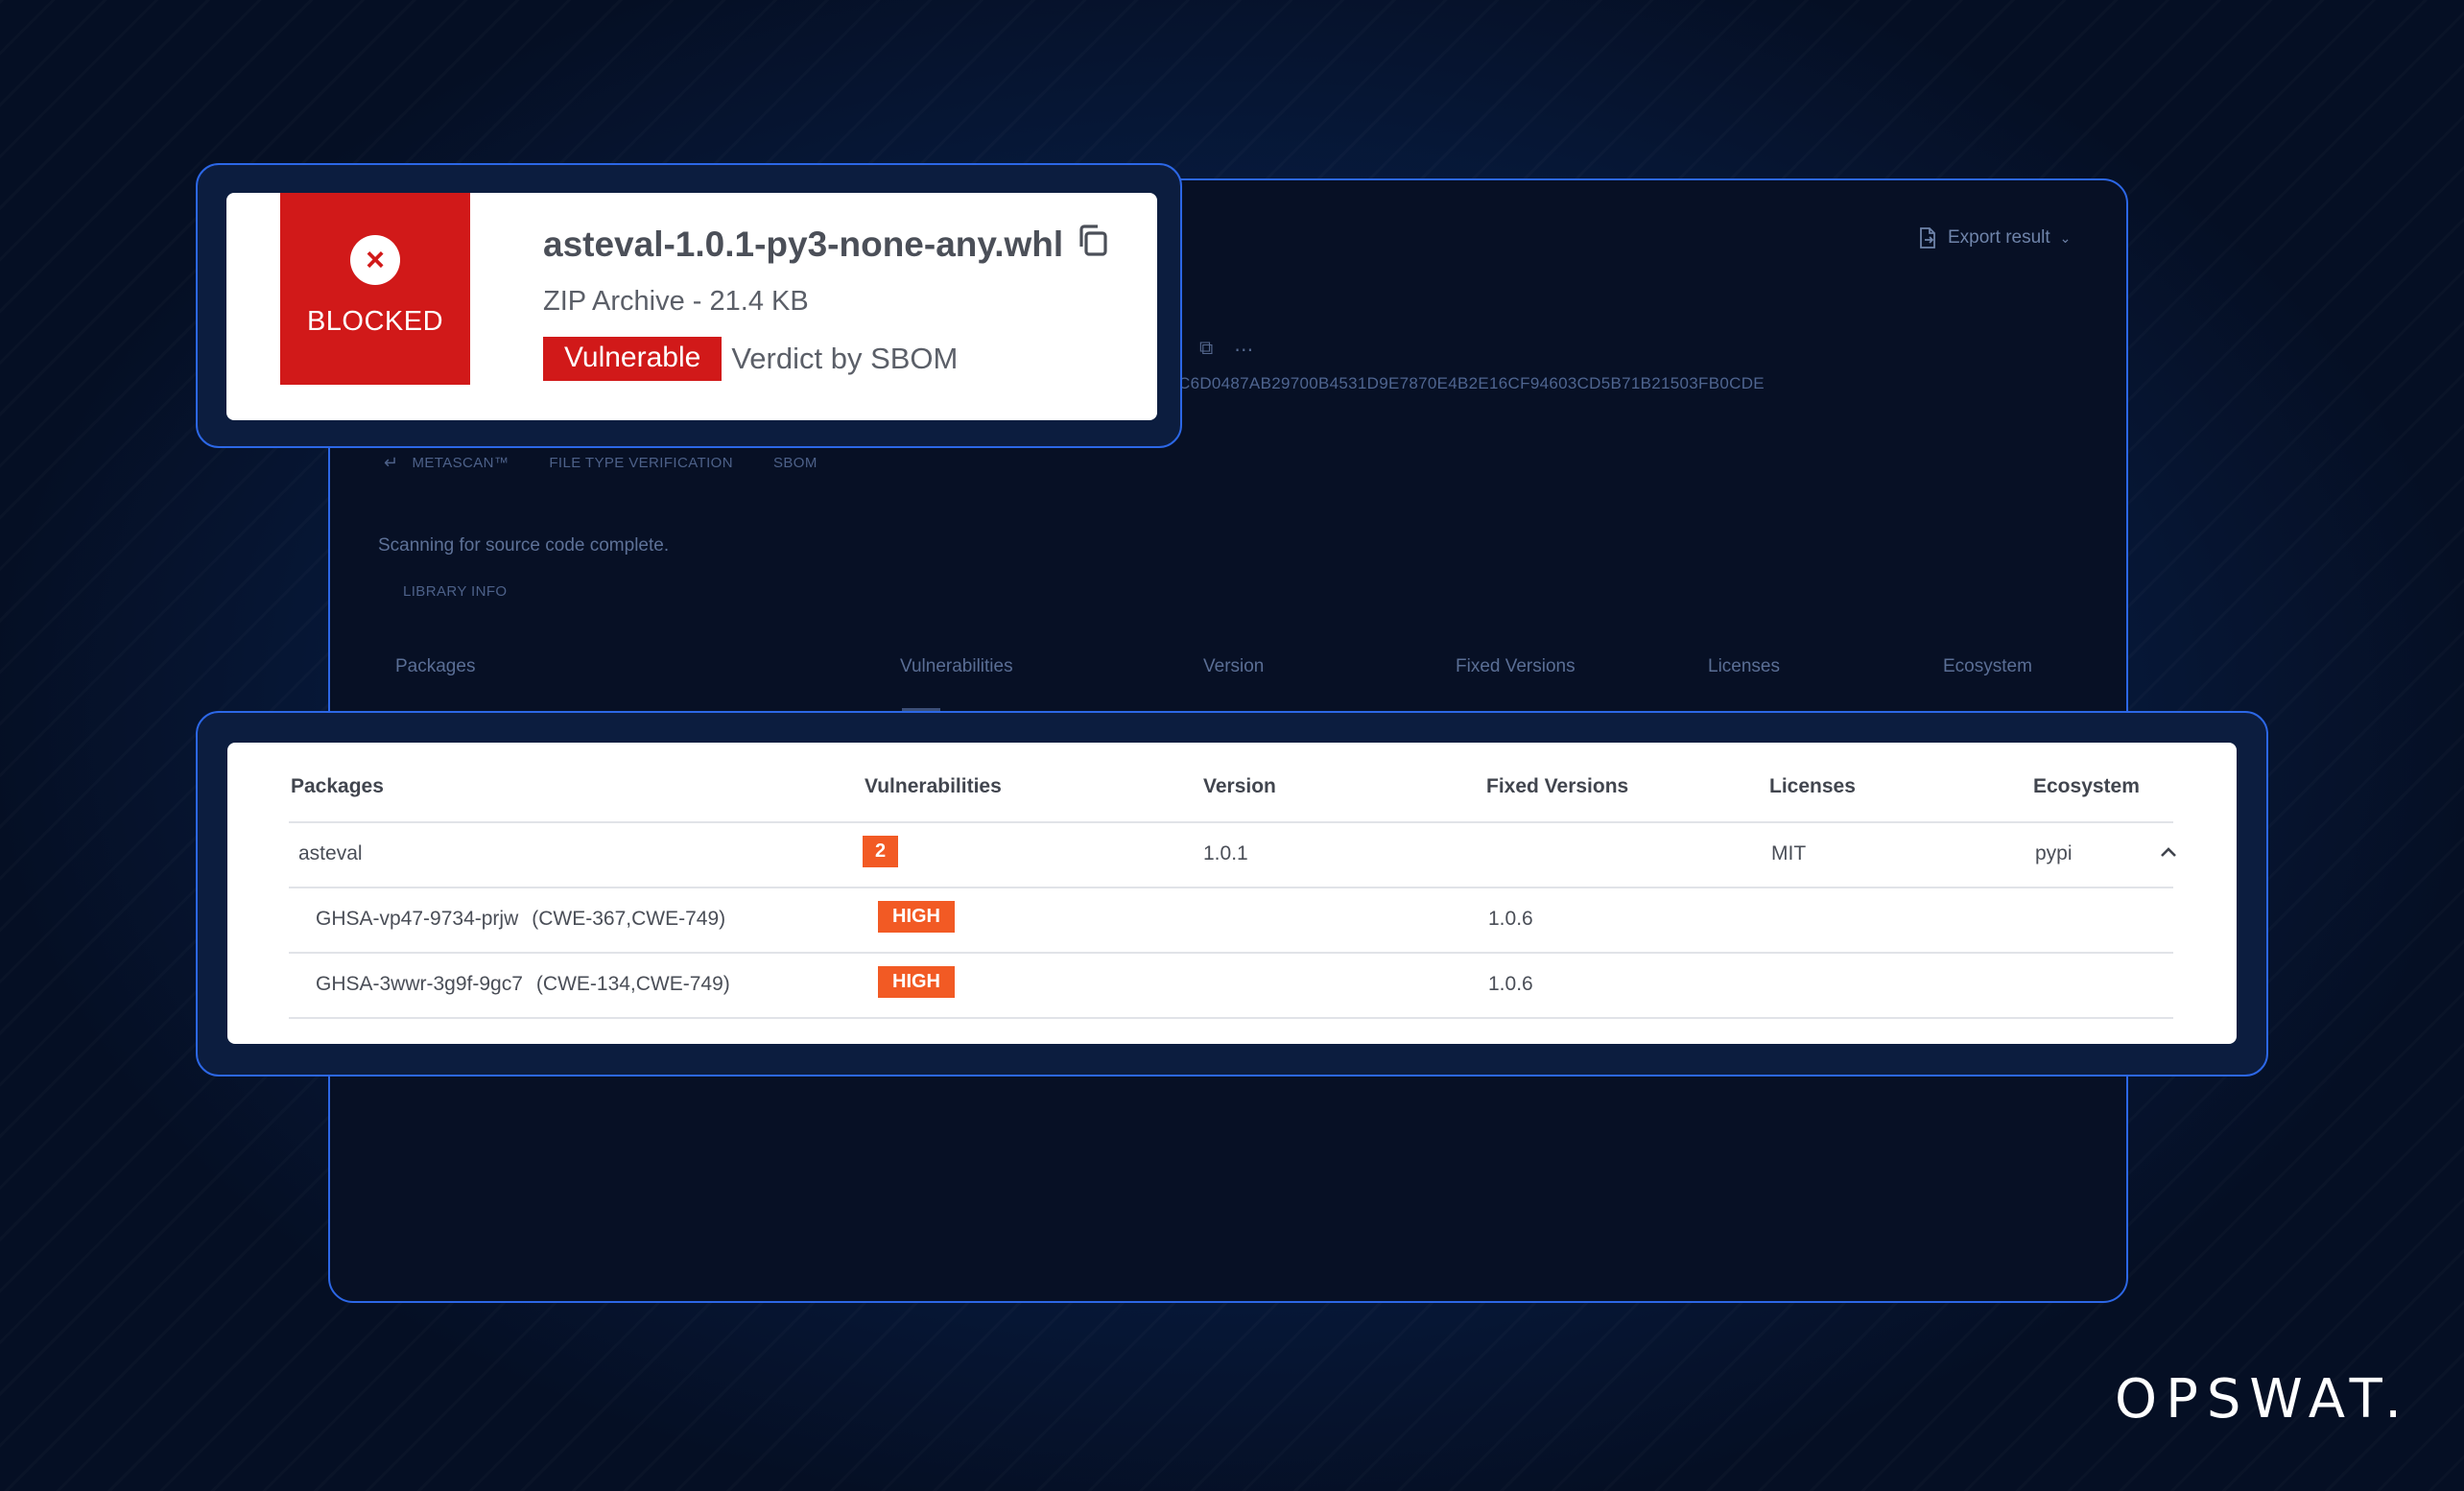 The width and height of the screenshot is (2464, 1491). I want to click on vulnerability-id: GHSA-3wwr-3g9f-9gc7 (CWE-134,CWE-749), so click(523, 984).